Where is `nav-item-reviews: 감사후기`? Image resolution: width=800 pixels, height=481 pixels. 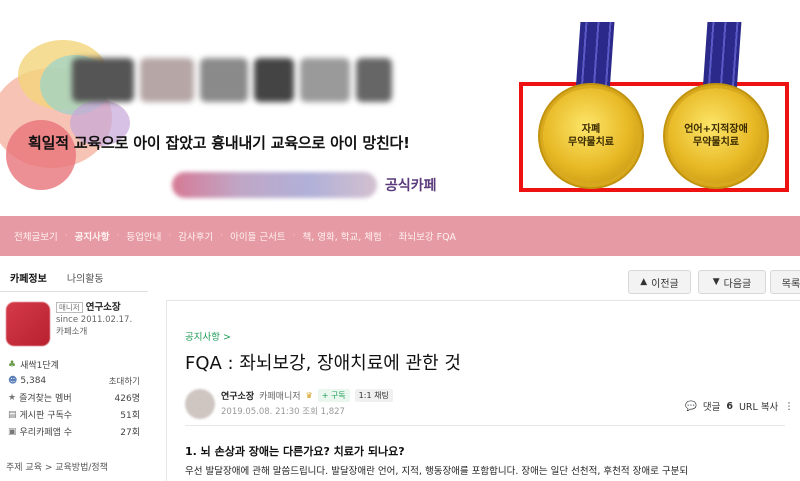
nav-item-reviews: 감사후기 is located at coordinates (195, 236).